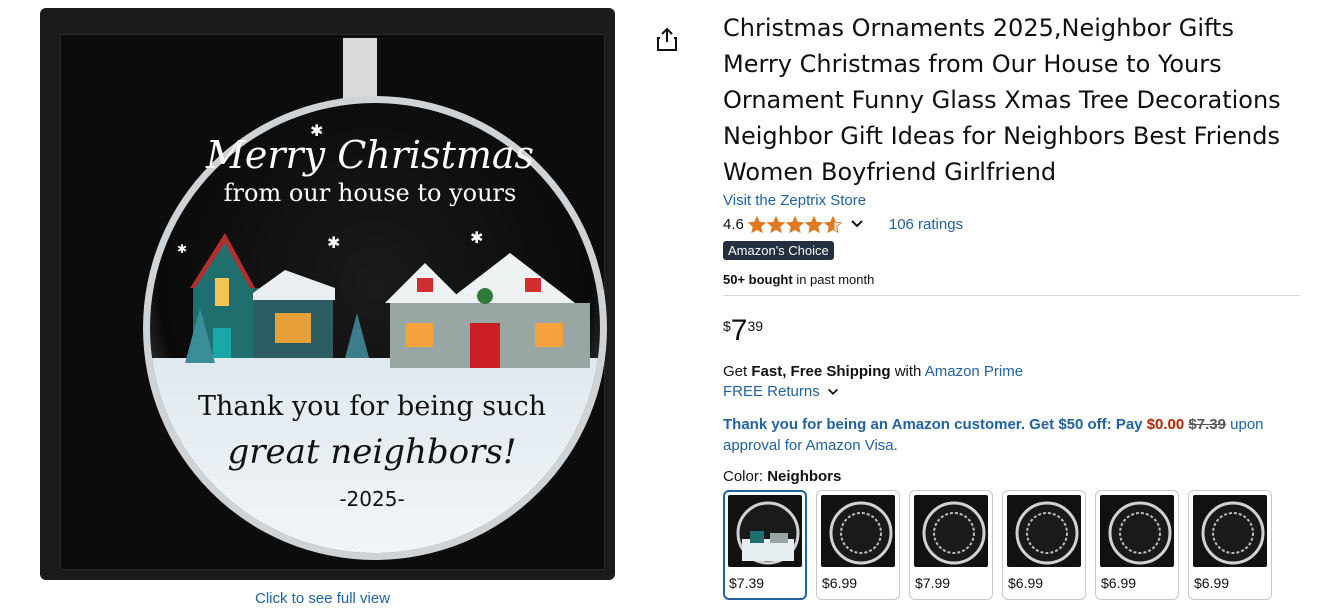 The width and height of the screenshot is (1325, 610). What do you see at coordinates (755, 326) in the screenshot?
I see `price-fraction: 39` at bounding box center [755, 326].